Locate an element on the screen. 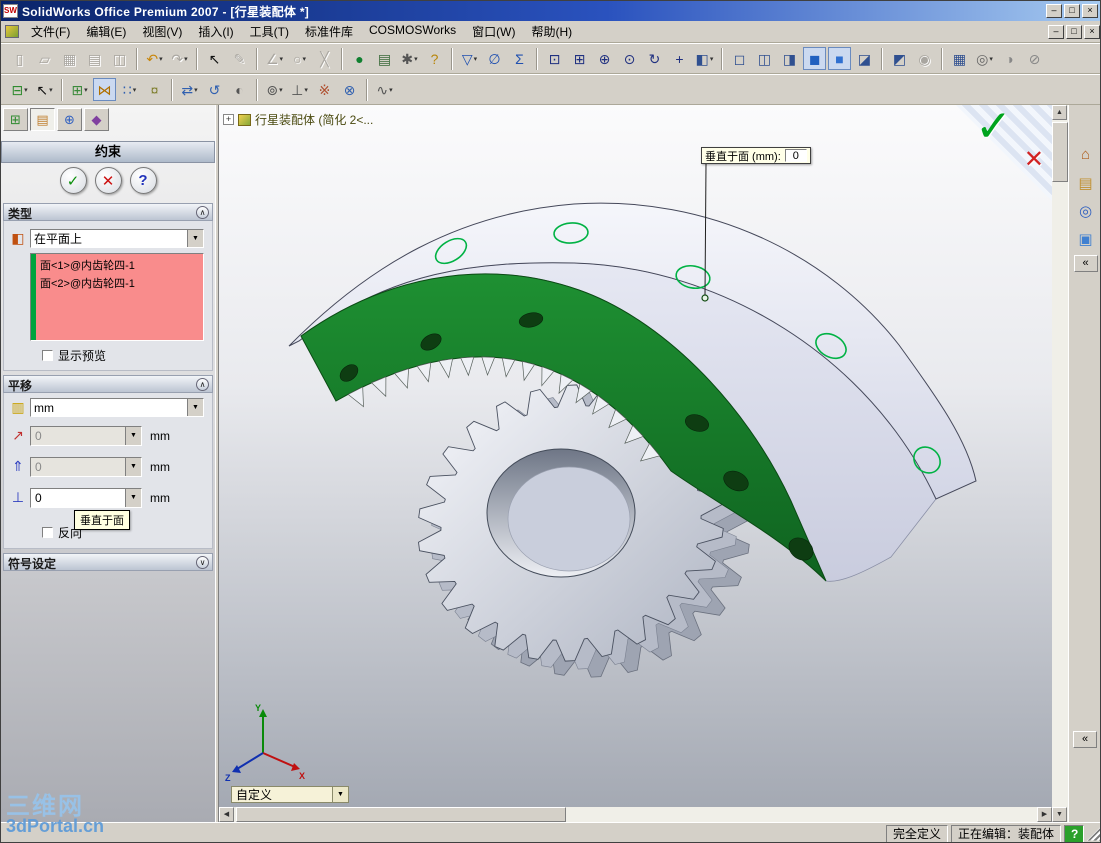  apply-scene-dropdown-arrow-icon: ▾ is located at coordinates (991, 59).